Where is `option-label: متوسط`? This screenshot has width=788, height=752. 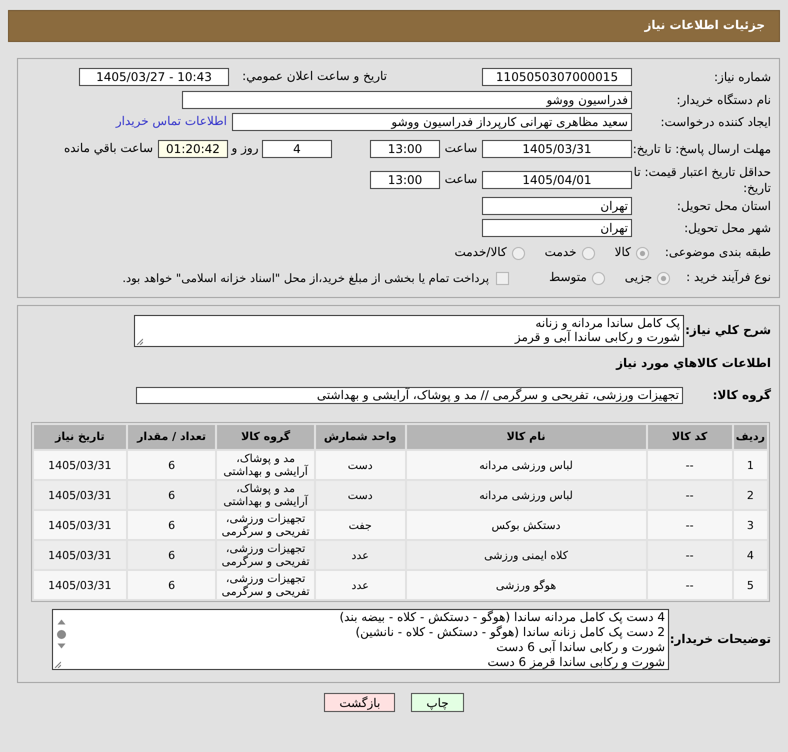 option-label: متوسط is located at coordinates (568, 278).